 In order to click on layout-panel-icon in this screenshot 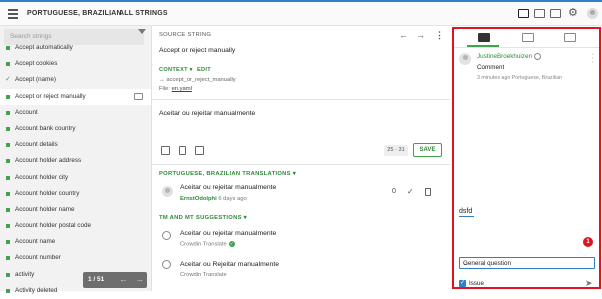, I will do `click(539, 13)`.